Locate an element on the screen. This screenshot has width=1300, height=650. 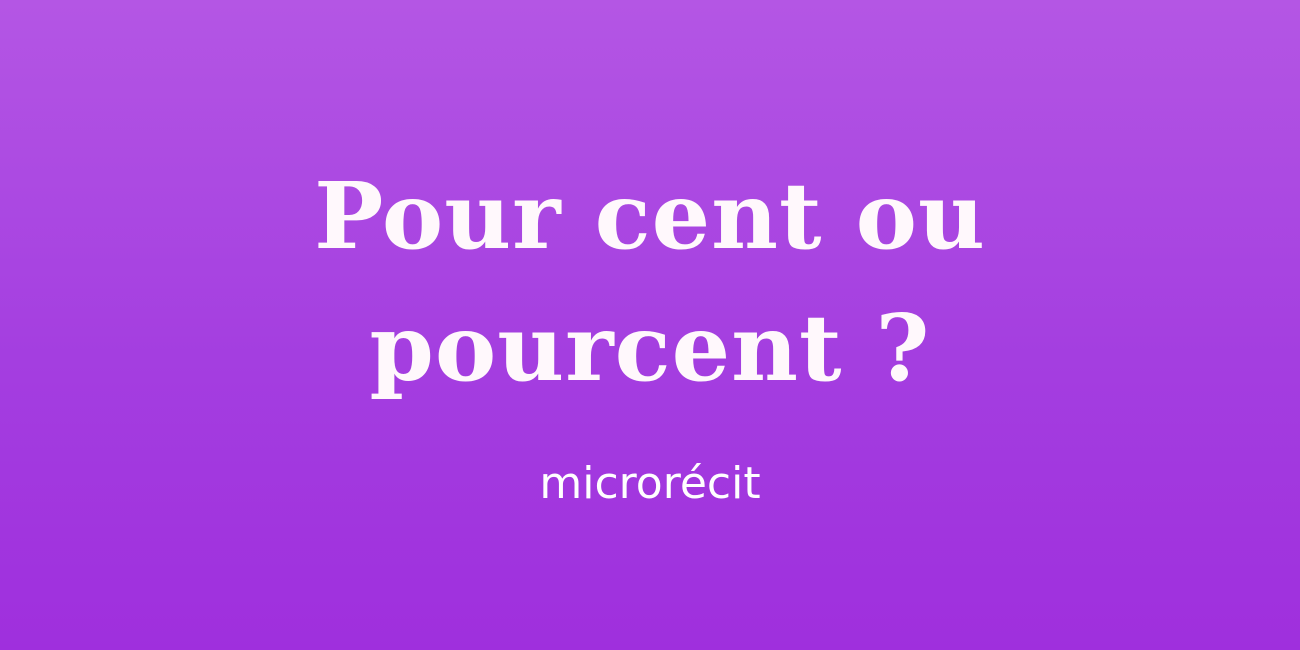
title-line-2: pourcent ? is located at coordinates (650, 348).